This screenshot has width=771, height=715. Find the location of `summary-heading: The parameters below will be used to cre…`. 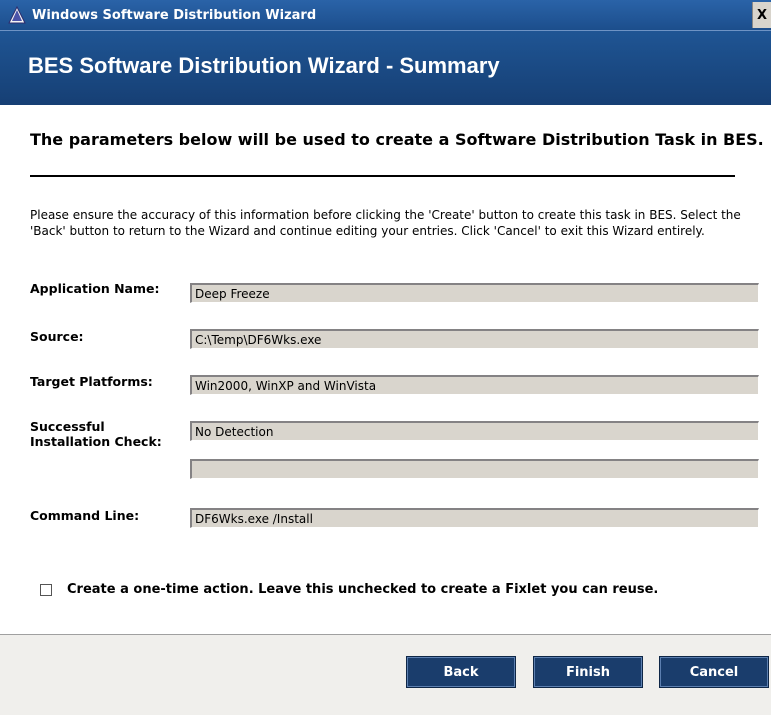

summary-heading: The parameters below will be used to cre… is located at coordinates (397, 139).